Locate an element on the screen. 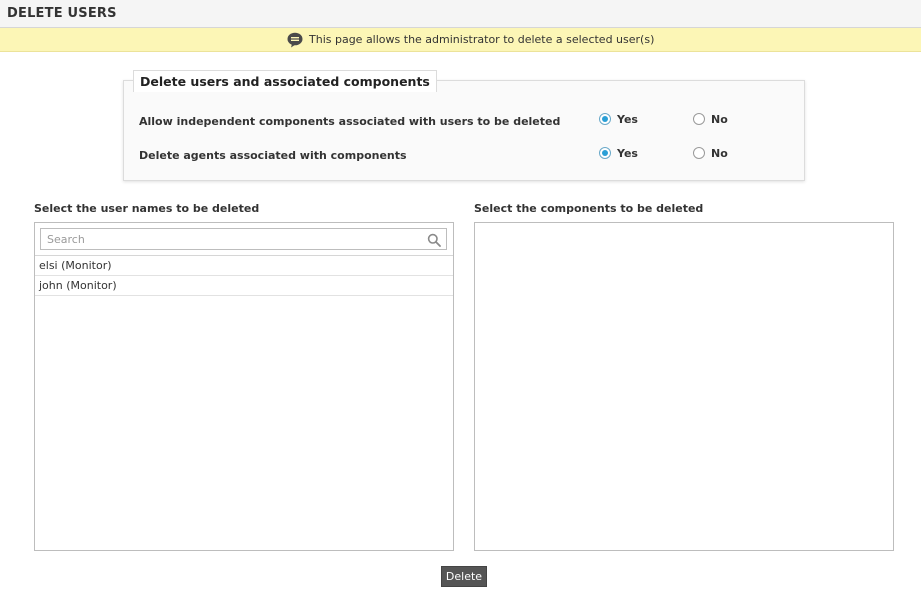 The height and width of the screenshot is (589, 921). radio-independent-no is located at coordinates (699, 119).